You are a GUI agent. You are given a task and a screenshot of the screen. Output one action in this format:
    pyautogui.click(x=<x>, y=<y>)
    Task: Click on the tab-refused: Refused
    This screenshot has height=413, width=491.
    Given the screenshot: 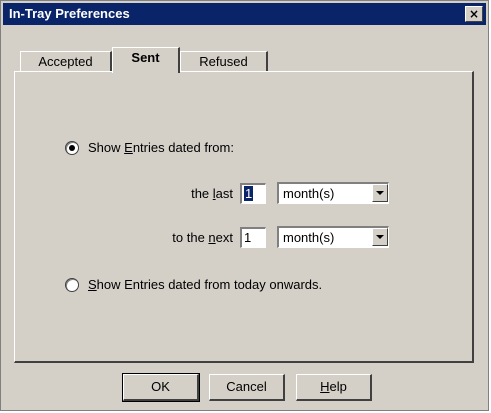 What is the action you would take?
    pyautogui.click(x=224, y=62)
    